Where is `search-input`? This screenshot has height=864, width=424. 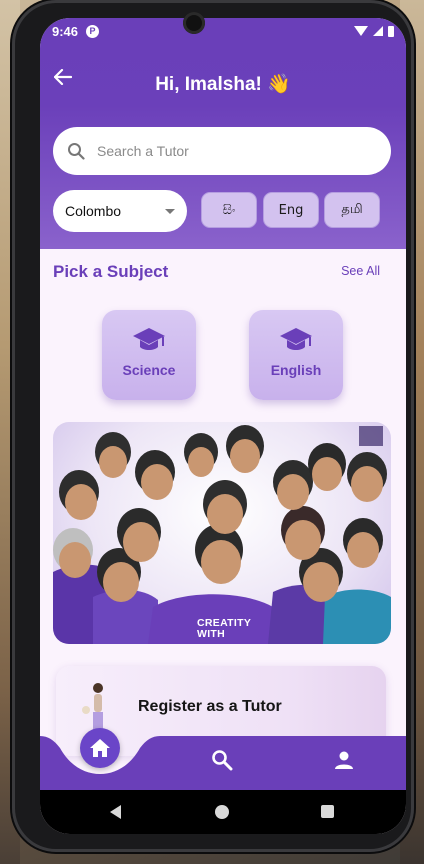
search-input is located at coordinates (237, 151).